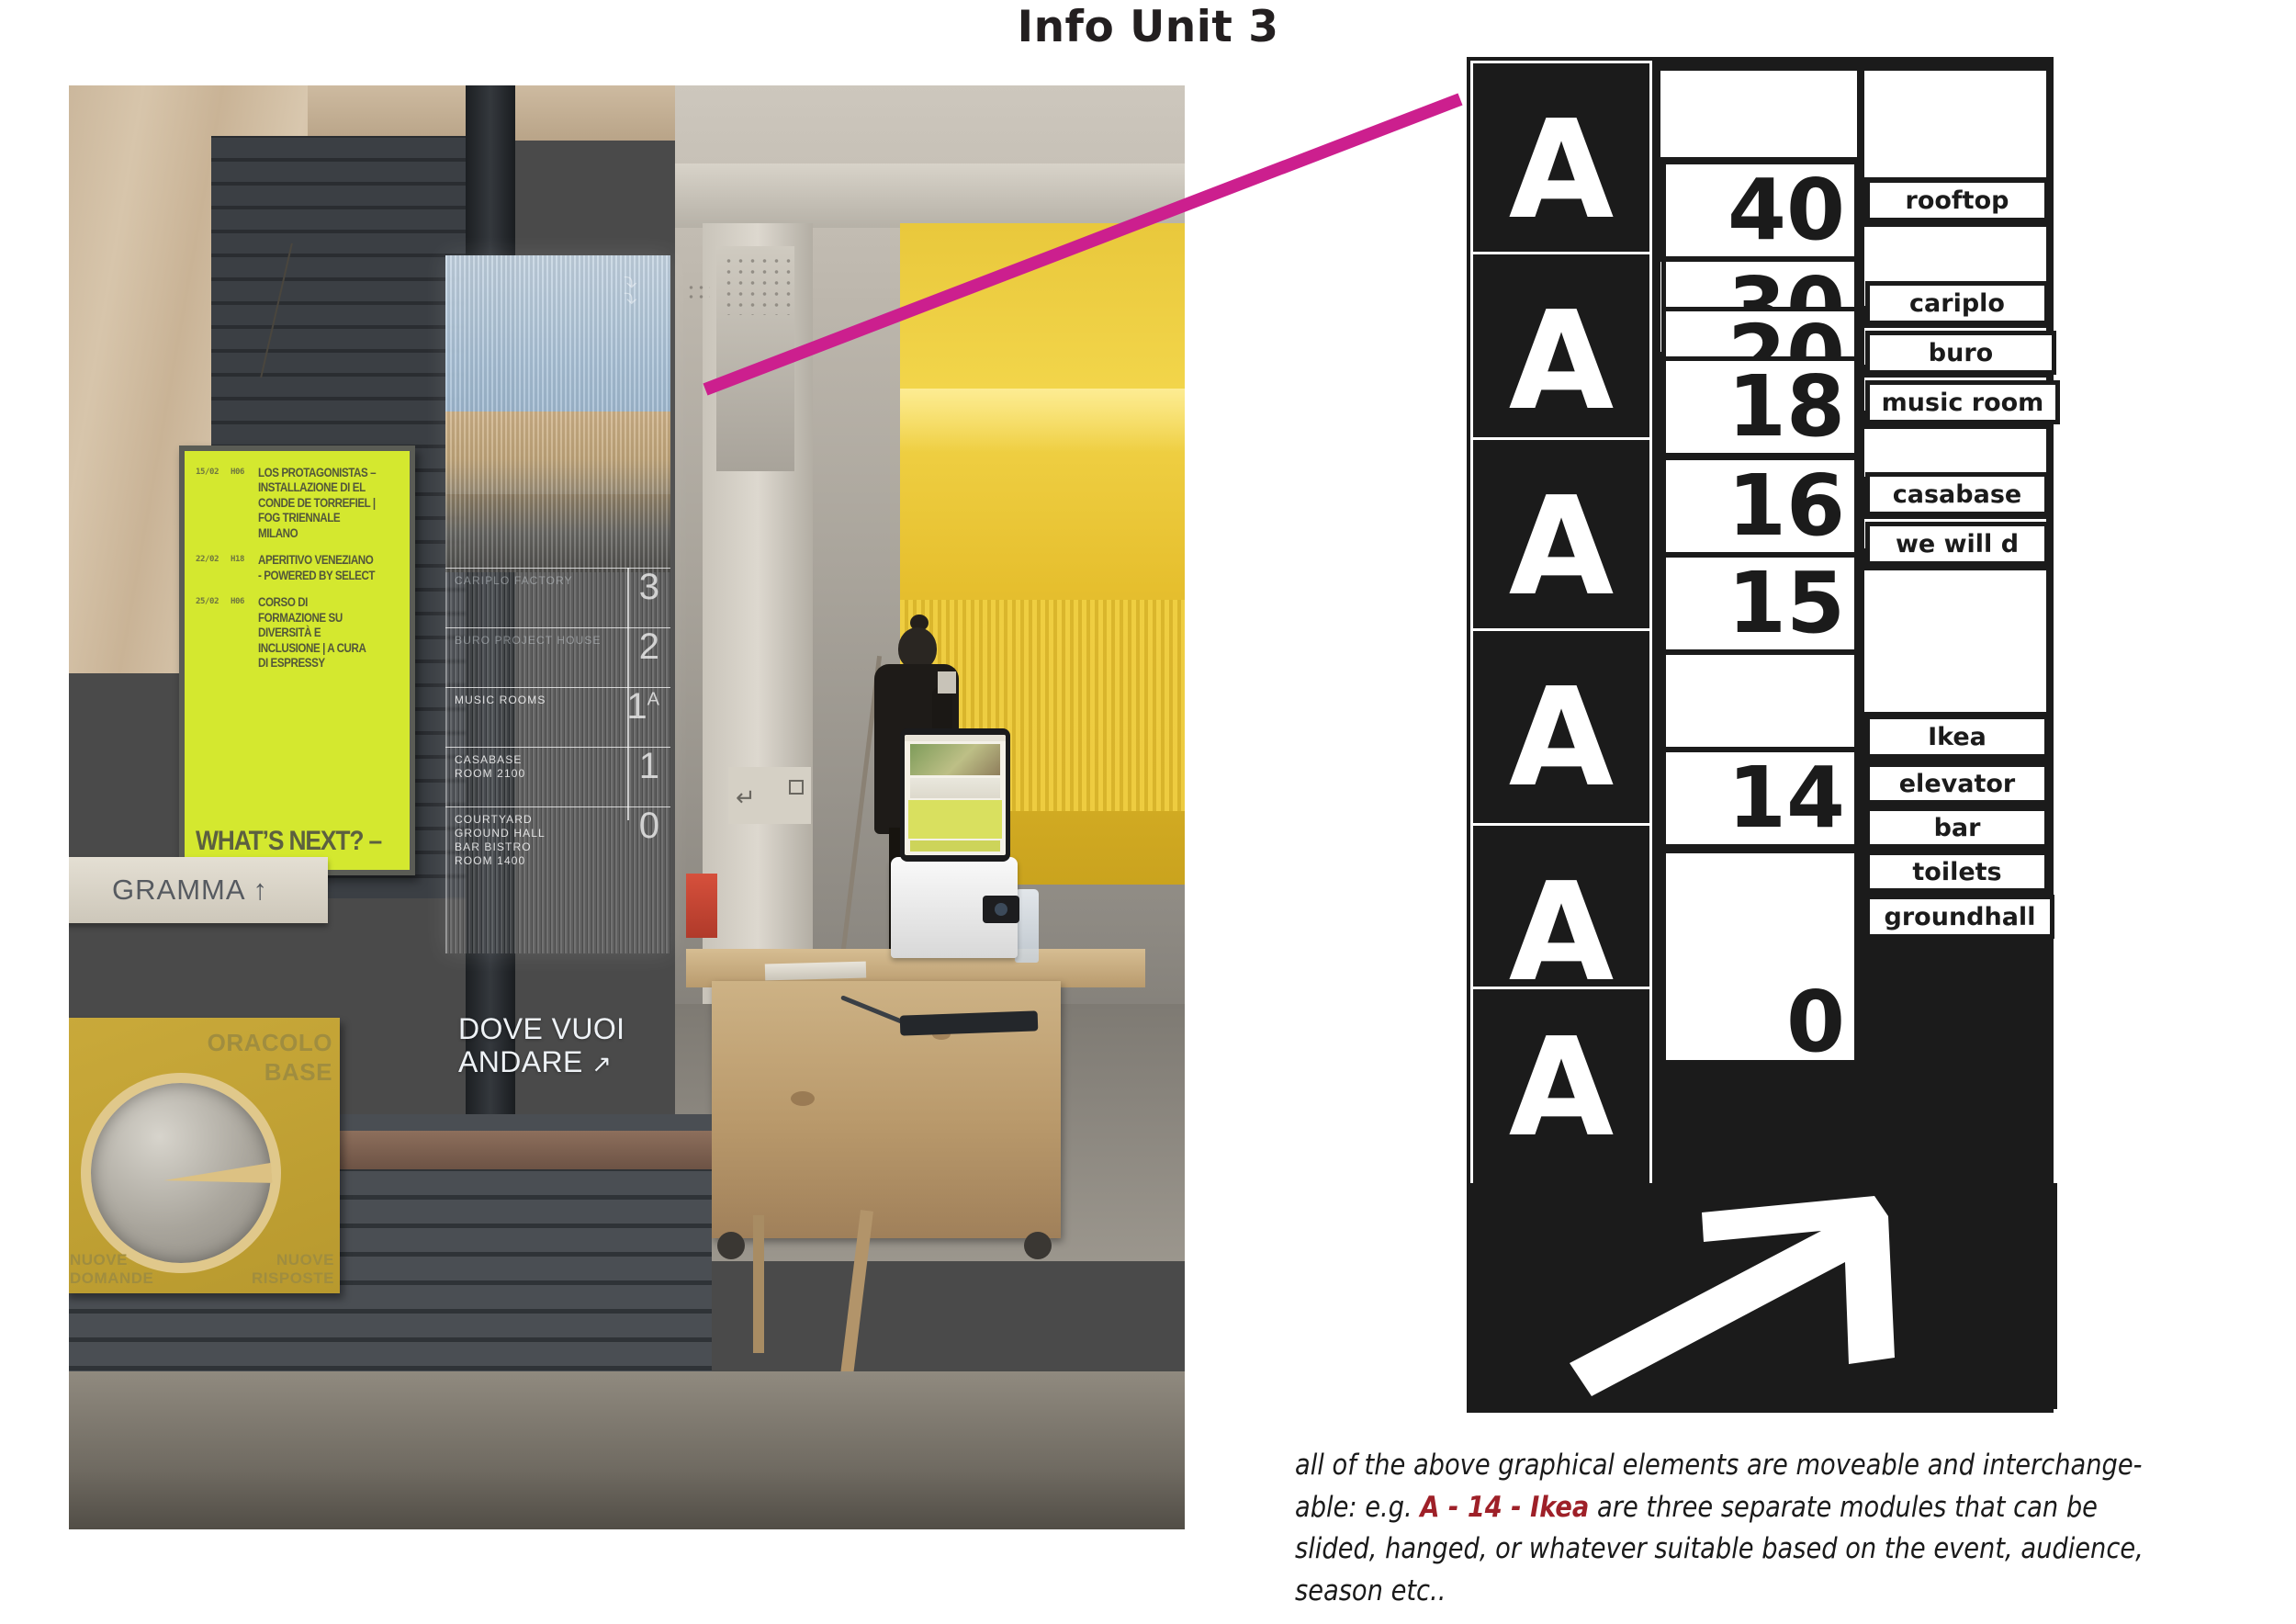 The width and height of the screenshot is (2296, 1624). What do you see at coordinates (1732, 1296) in the screenshot?
I see `diagonal-arrow-up-right-icon` at bounding box center [1732, 1296].